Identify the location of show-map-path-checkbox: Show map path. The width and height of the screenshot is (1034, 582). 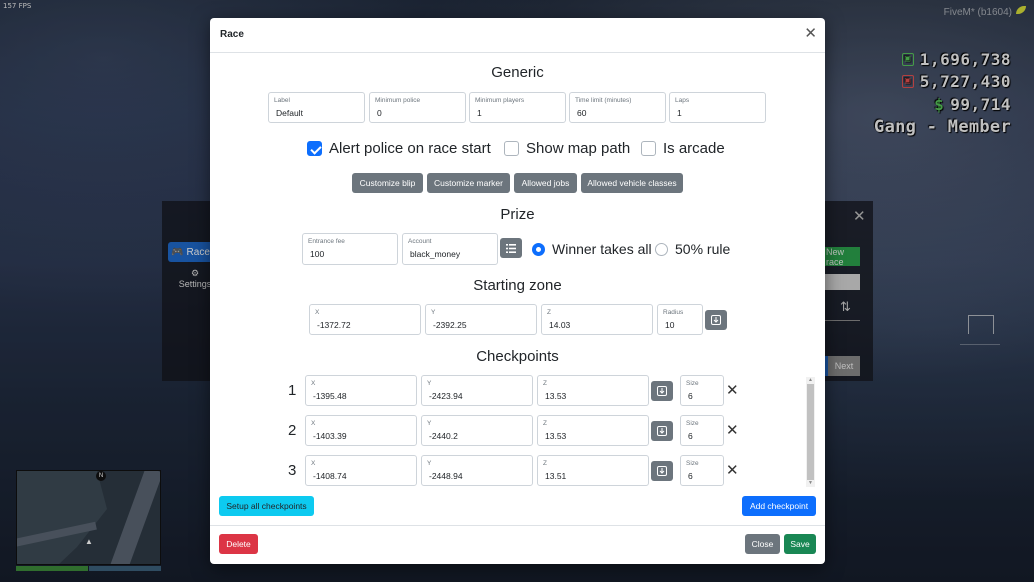
(567, 148).